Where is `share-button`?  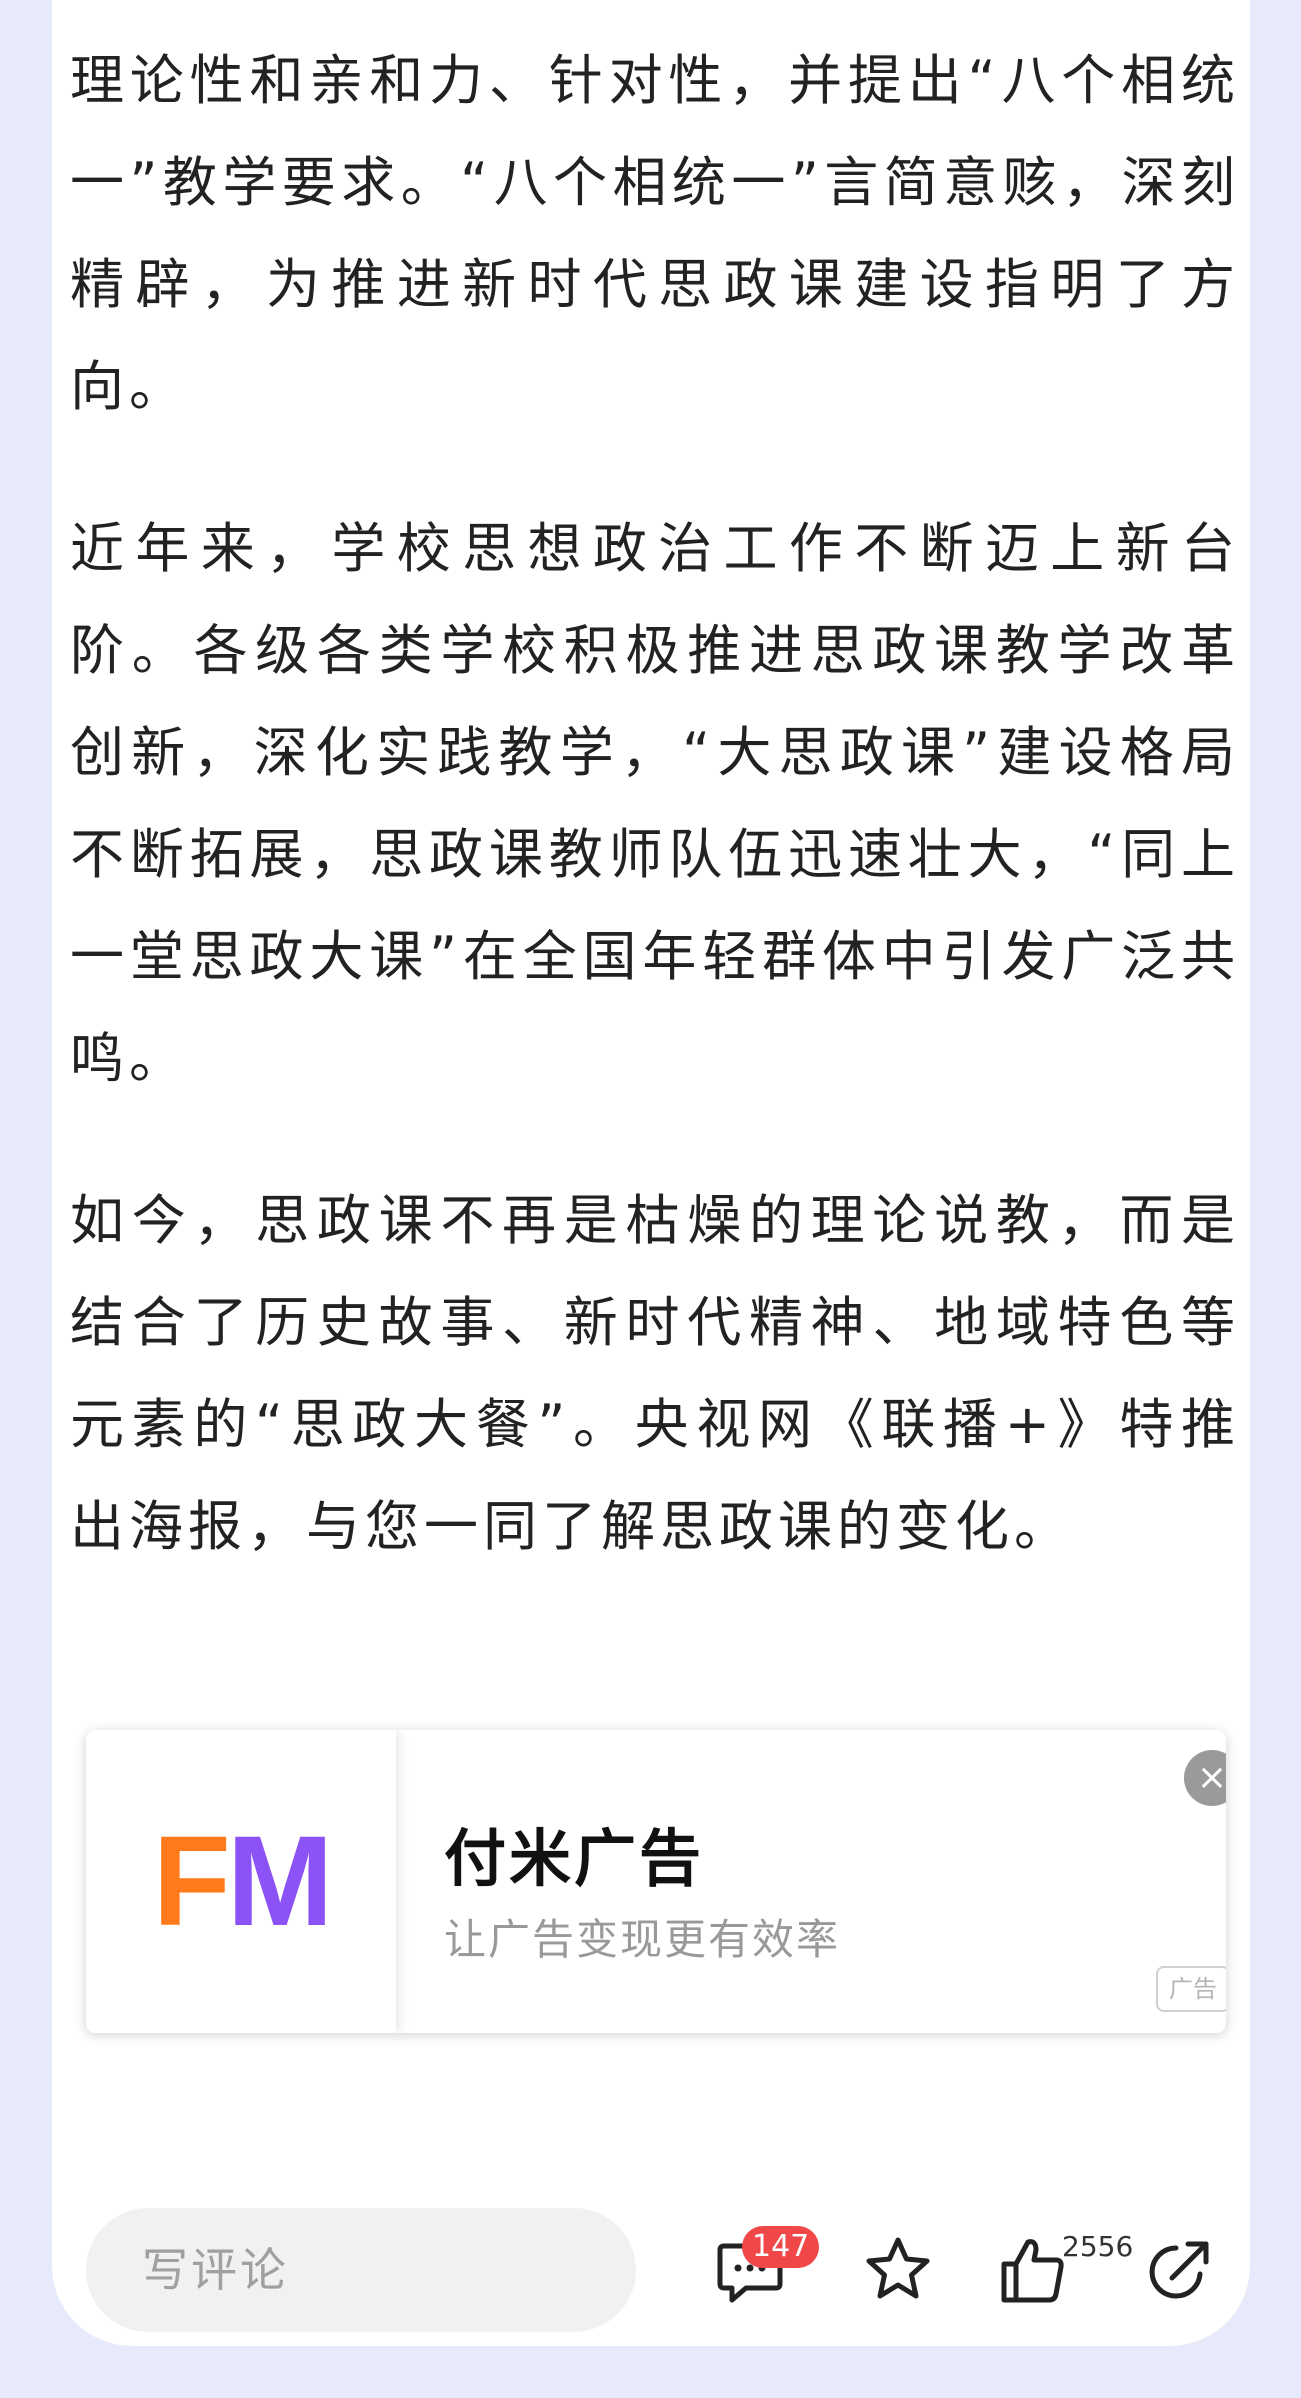
share-button is located at coordinates (1180, 2270).